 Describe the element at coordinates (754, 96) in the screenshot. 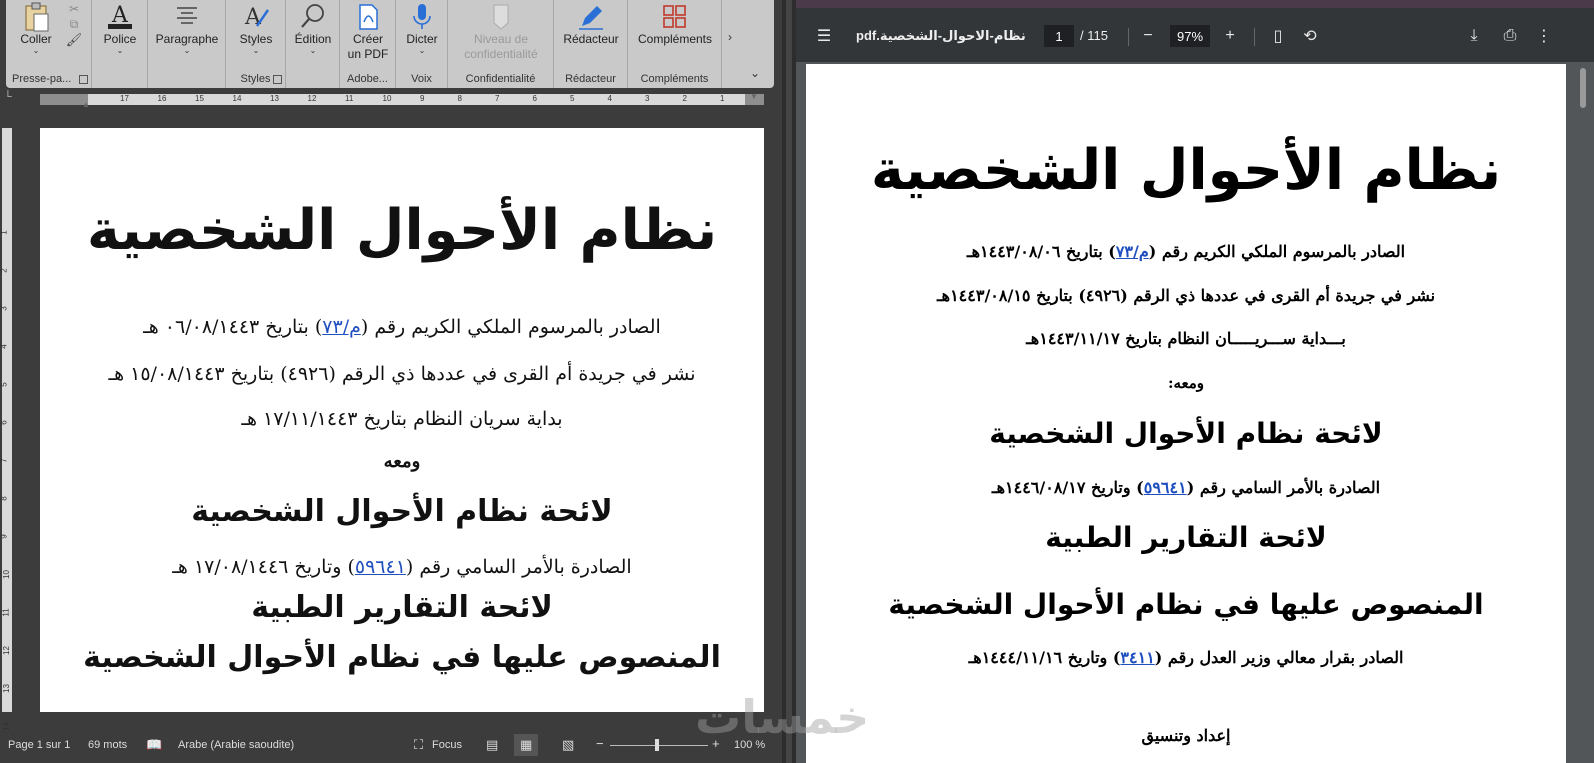

I see `indent-marker-icon: ▼` at that location.